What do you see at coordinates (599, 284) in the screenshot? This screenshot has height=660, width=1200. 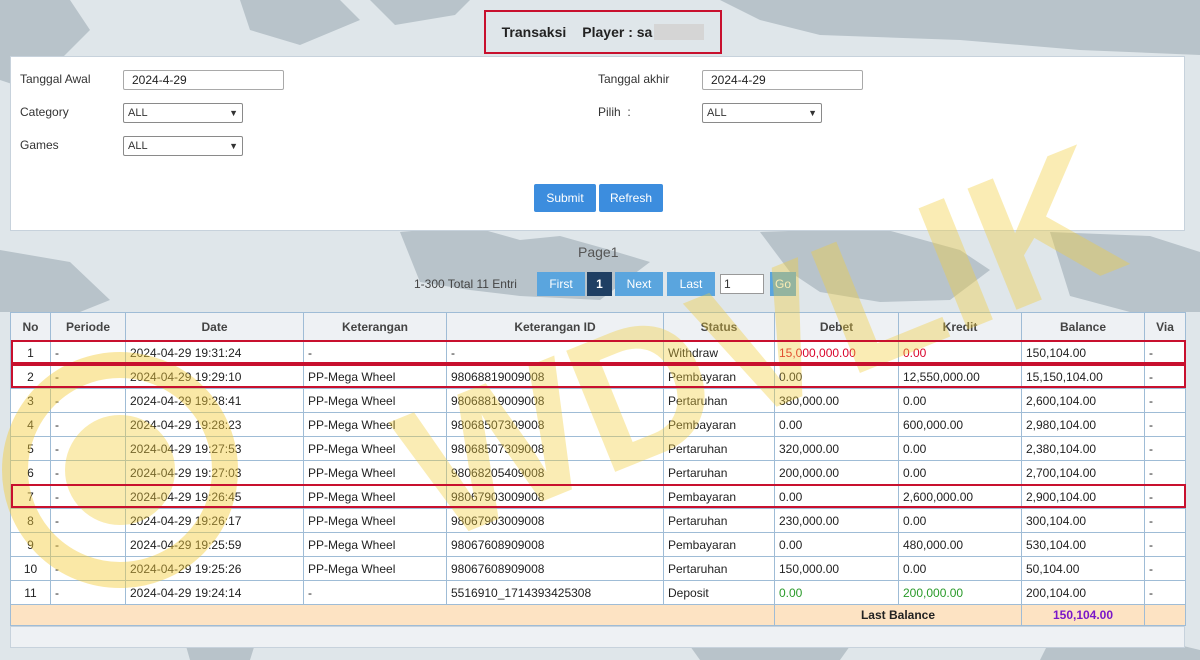 I see `current-page-button: 1` at bounding box center [599, 284].